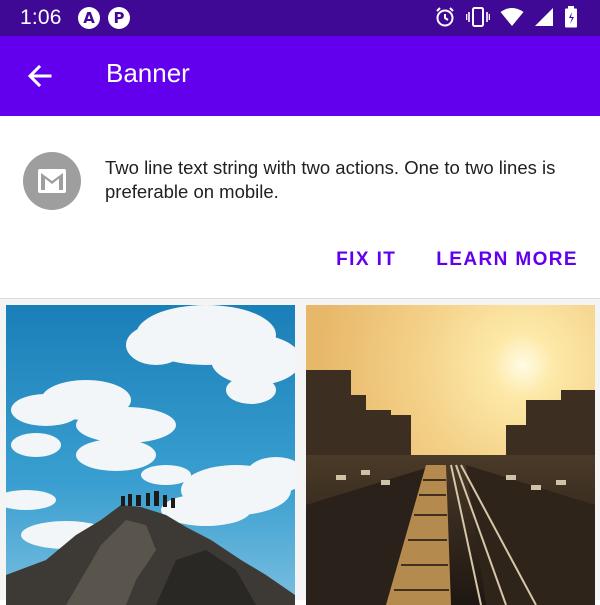  I want to click on status-bar: 1:06 A P, so click(300, 18).